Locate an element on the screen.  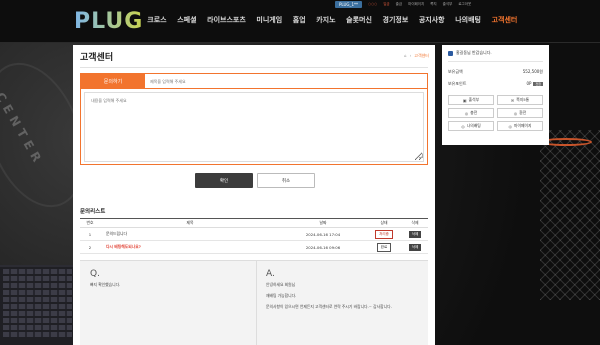
message-button: ✉ 쪽지5통 is located at coordinates (520, 100).